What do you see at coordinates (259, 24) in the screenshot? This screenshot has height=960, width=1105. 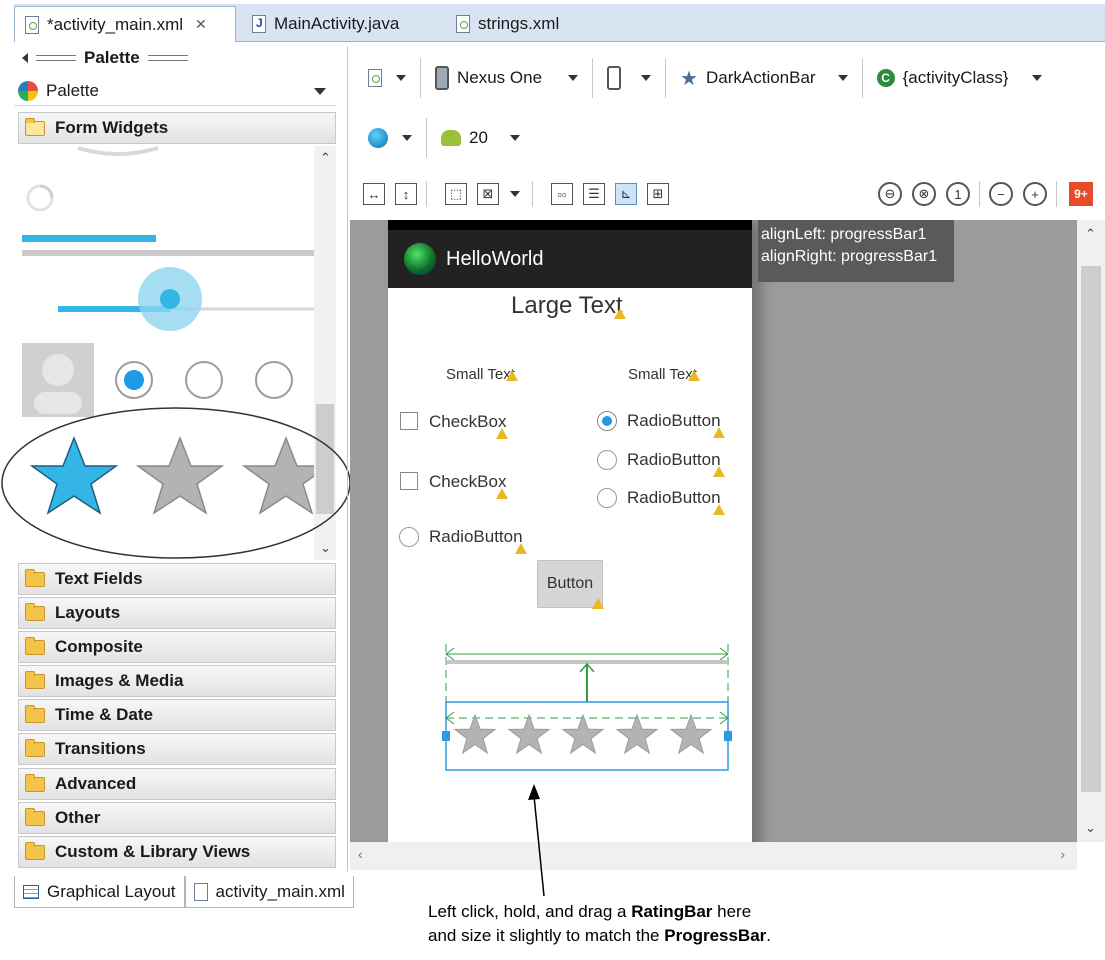 I see `java-file-icon` at bounding box center [259, 24].